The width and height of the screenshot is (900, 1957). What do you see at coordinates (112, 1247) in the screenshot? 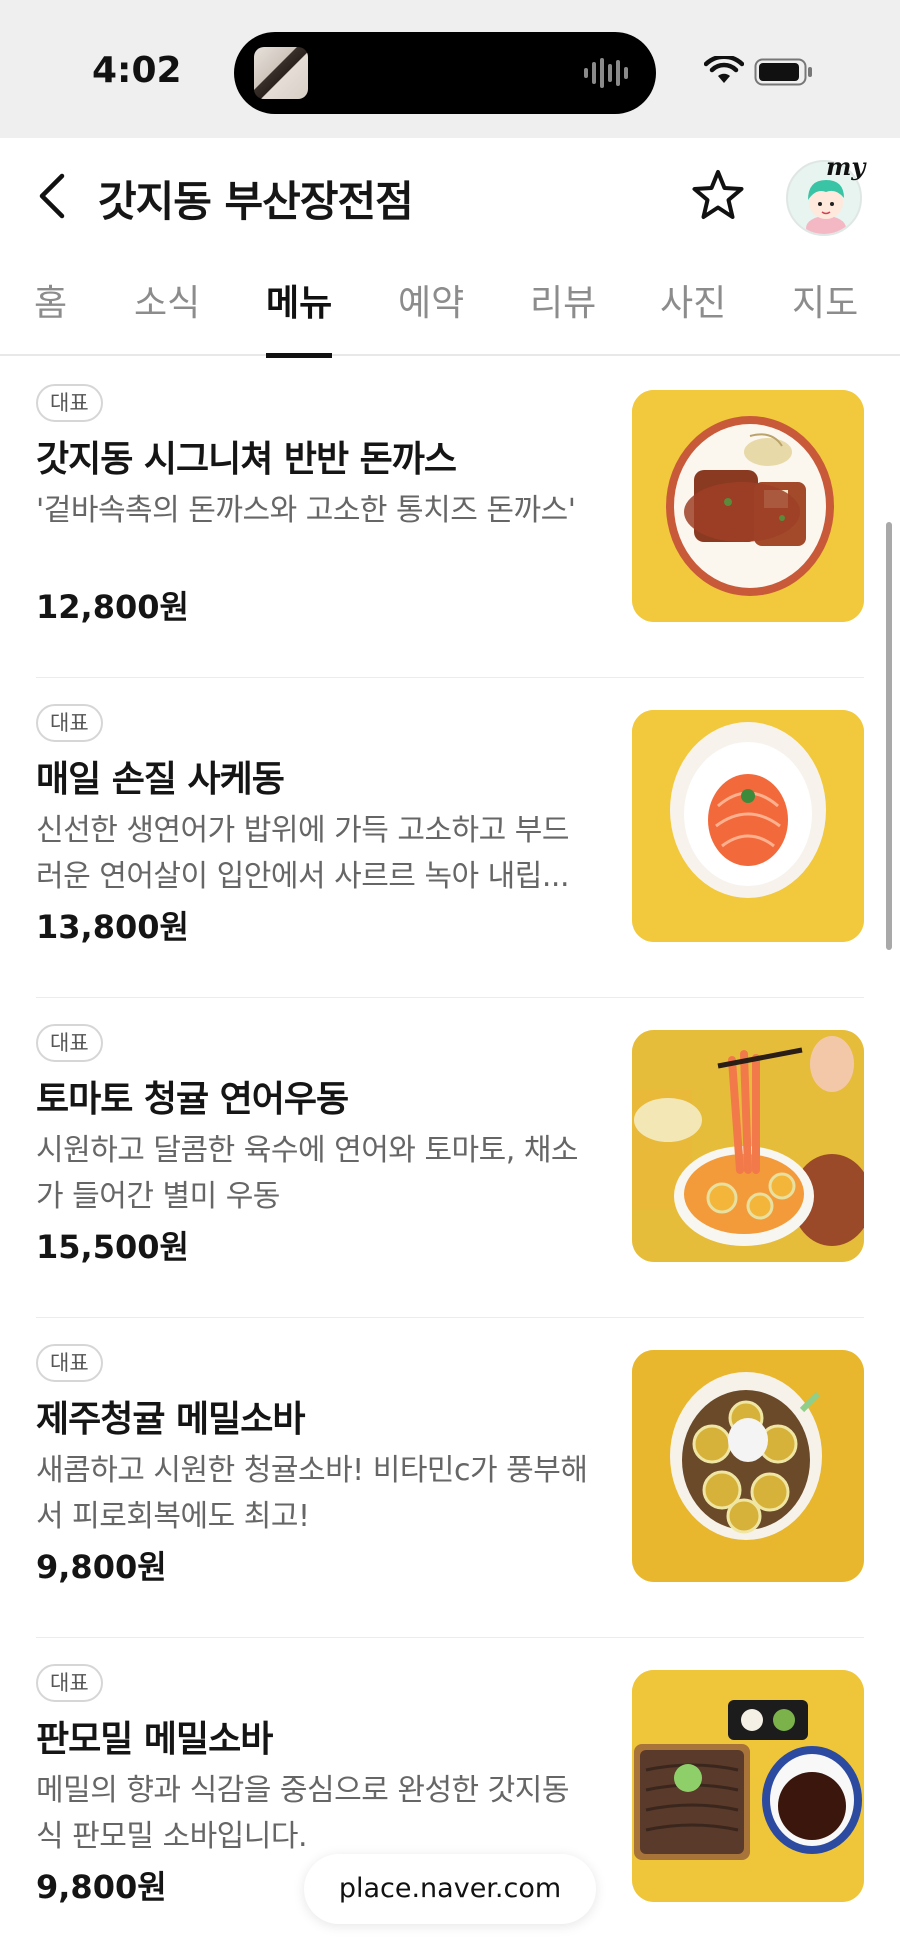
I see `menu-item-price: 15,500원` at bounding box center [112, 1247].